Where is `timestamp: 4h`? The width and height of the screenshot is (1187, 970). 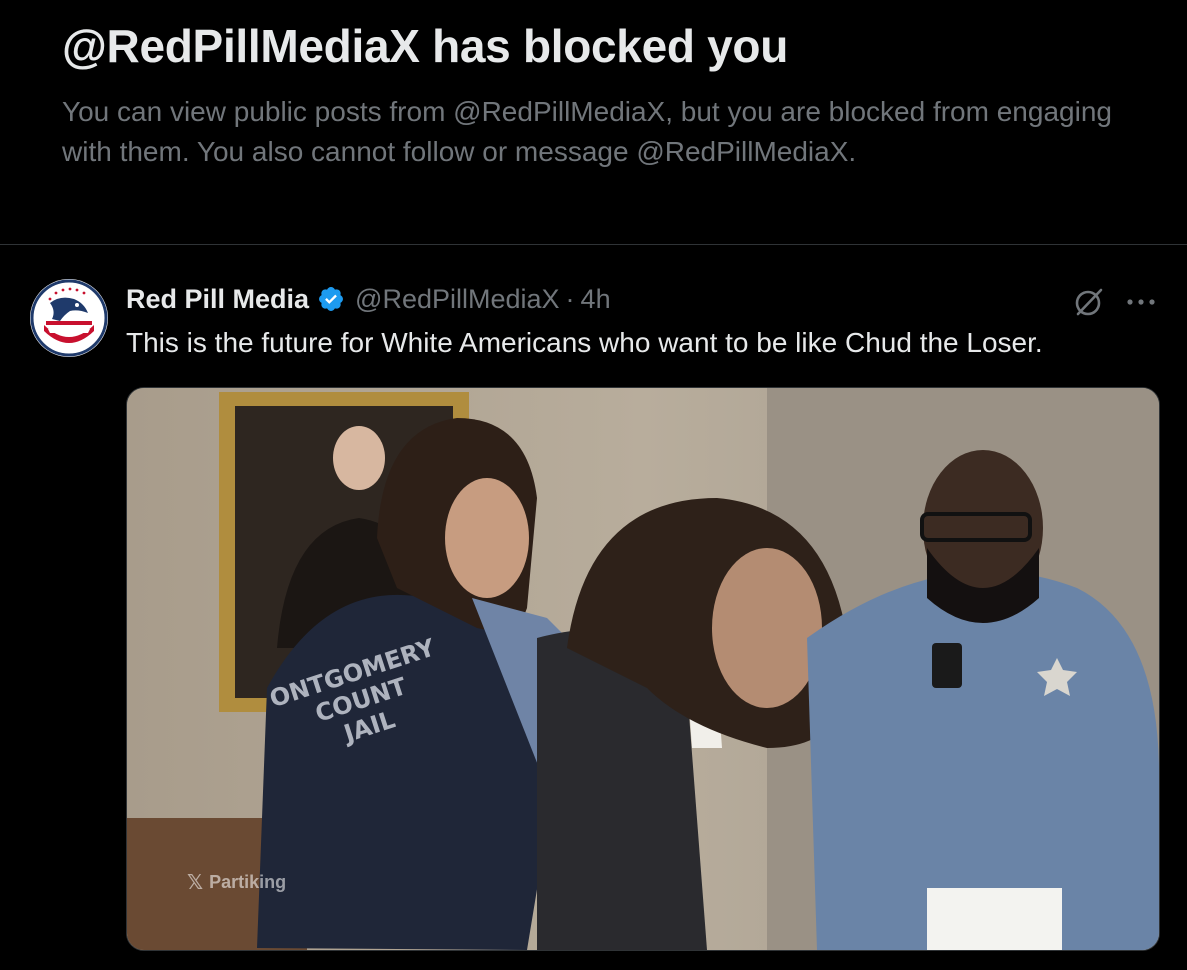
timestamp: 4h is located at coordinates (596, 299).